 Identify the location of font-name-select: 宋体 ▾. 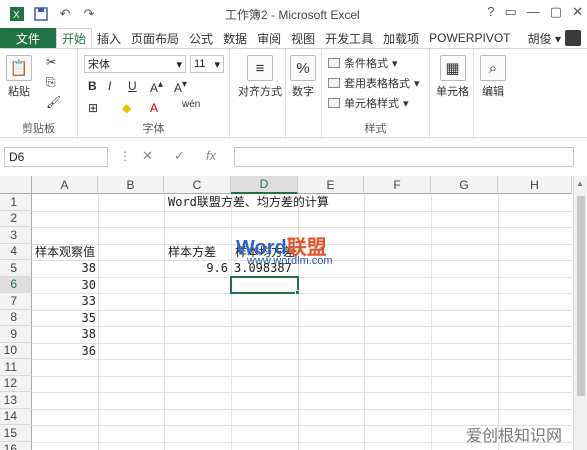
(135, 64).